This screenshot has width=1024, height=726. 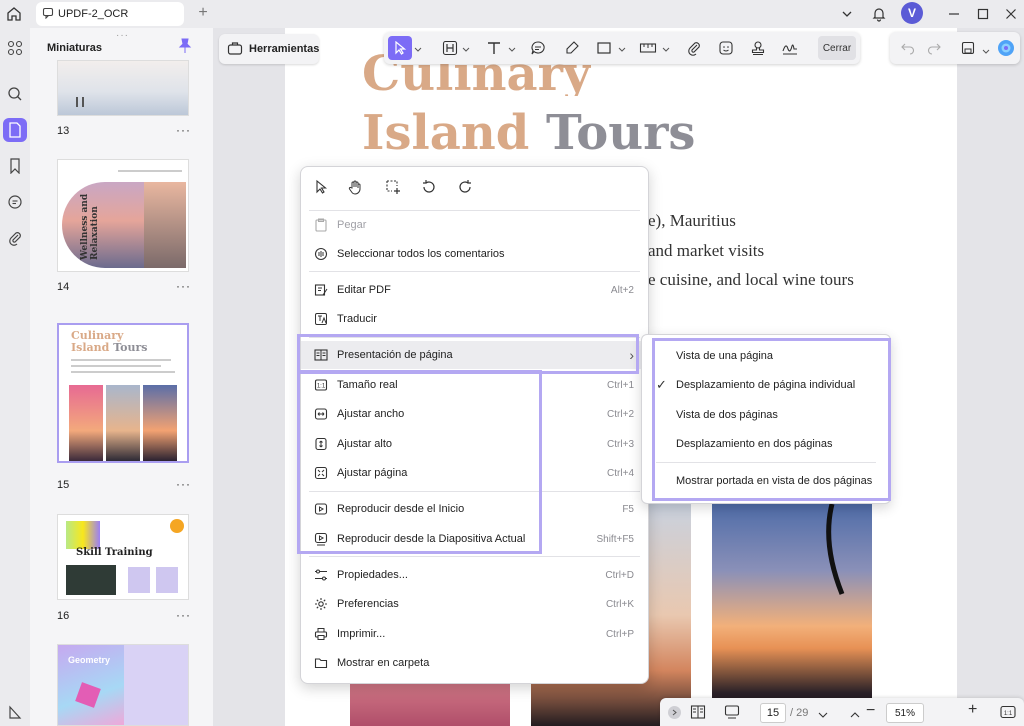 I want to click on page-number: 15, so click(x=63, y=485).